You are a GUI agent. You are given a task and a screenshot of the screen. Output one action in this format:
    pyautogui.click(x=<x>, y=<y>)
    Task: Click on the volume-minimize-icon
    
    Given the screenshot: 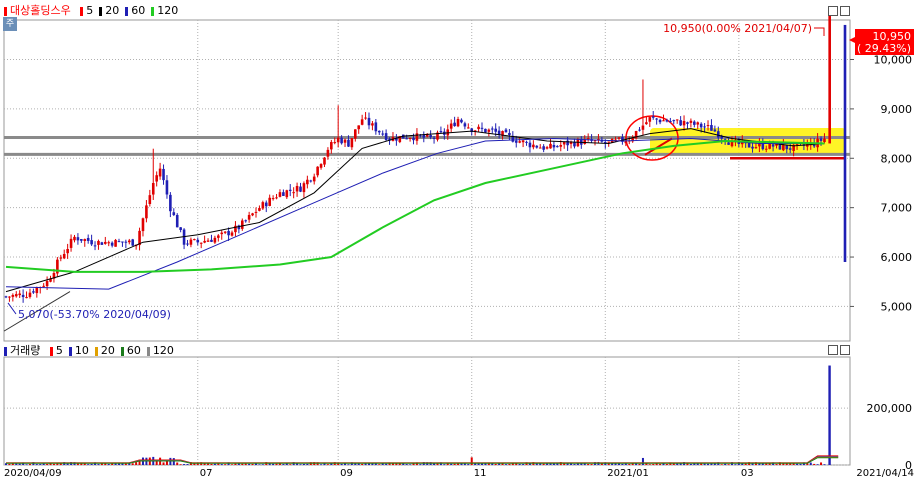 What is the action you would take?
    pyautogui.click(x=833, y=350)
    